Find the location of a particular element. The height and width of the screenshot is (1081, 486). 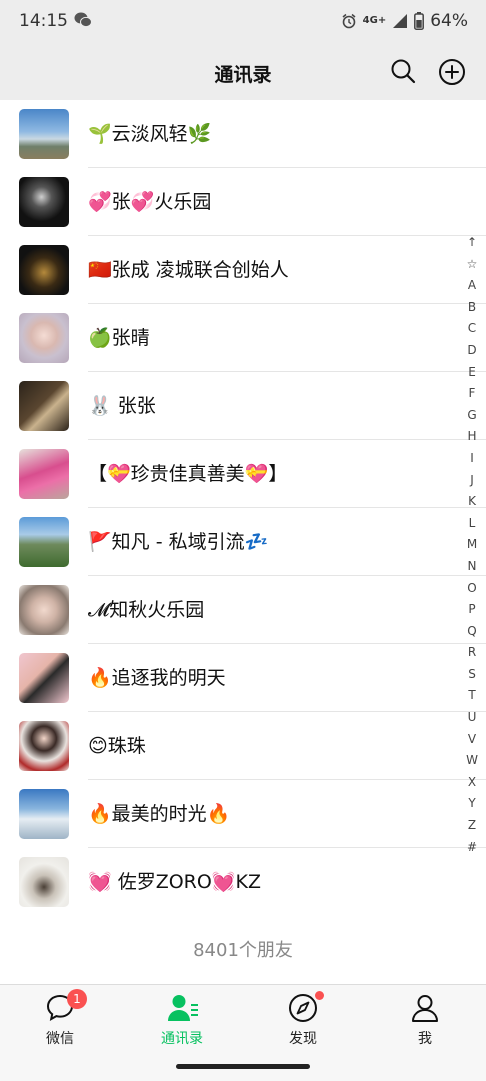

contact-row: 🐰 张张 is located at coordinates (243, 406).